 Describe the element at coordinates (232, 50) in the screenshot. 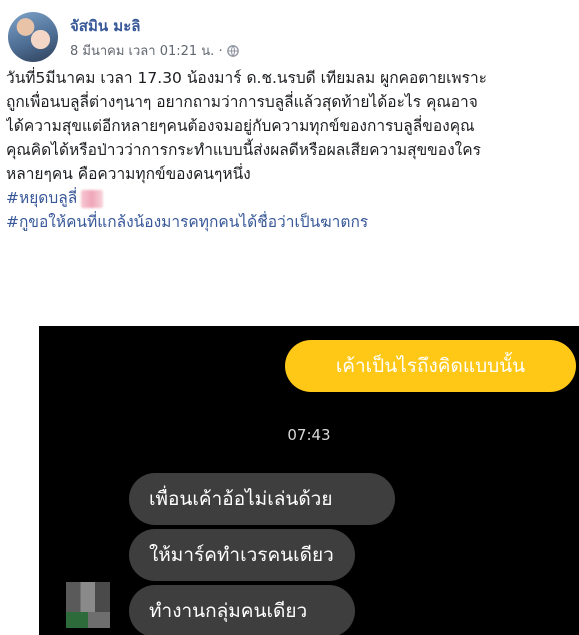

I see `globe-icon` at that location.